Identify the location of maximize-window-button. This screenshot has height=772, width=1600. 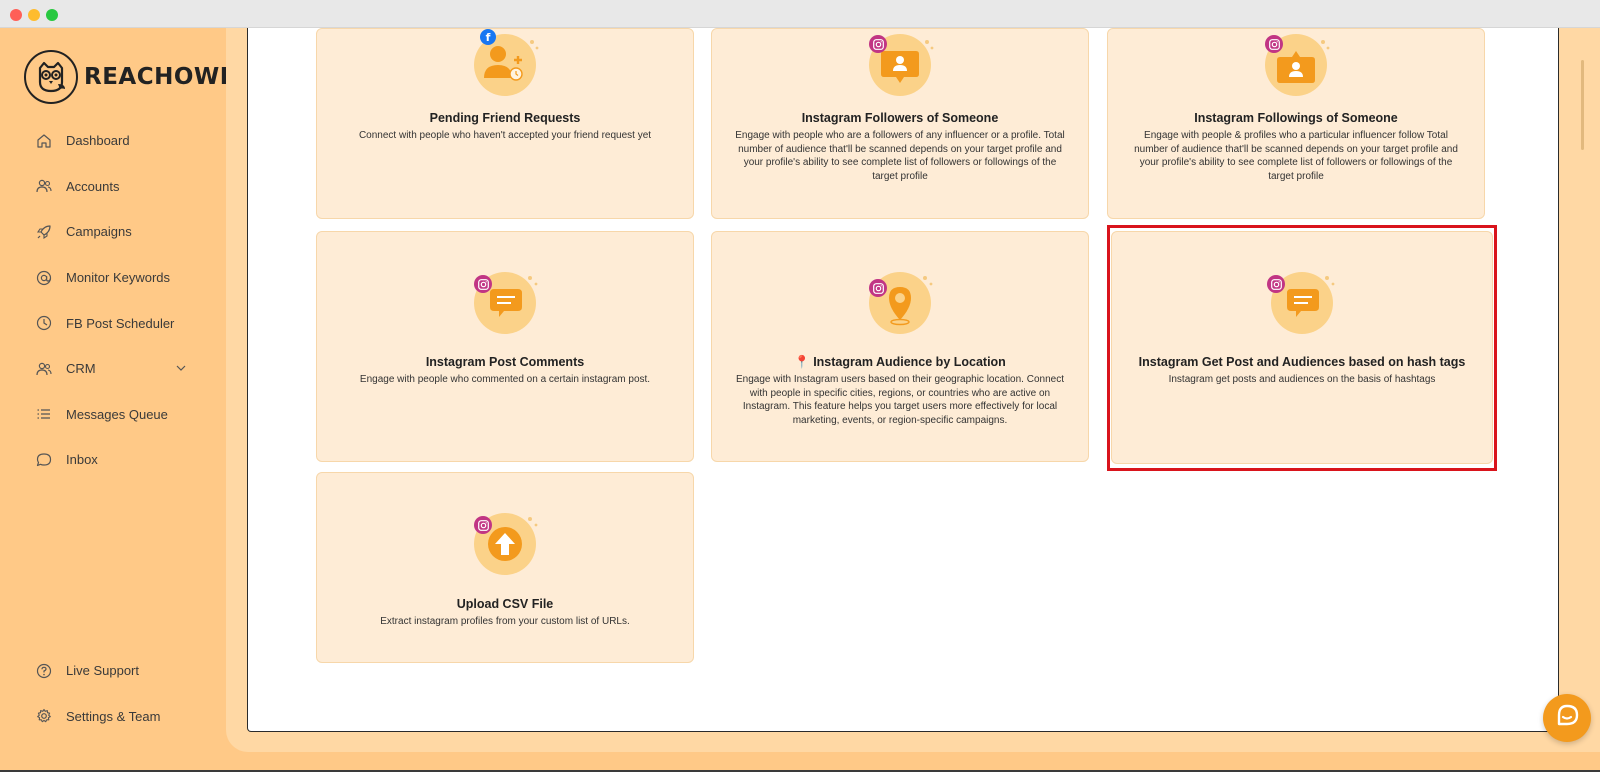
(52, 15).